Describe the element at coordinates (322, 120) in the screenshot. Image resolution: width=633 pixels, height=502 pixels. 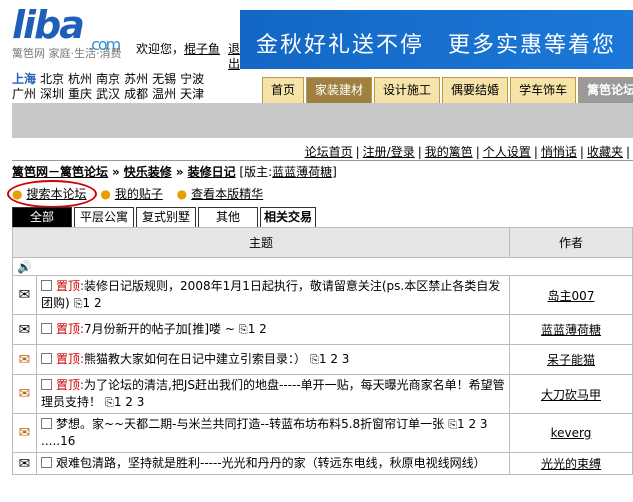
I see `nav-subbar` at that location.